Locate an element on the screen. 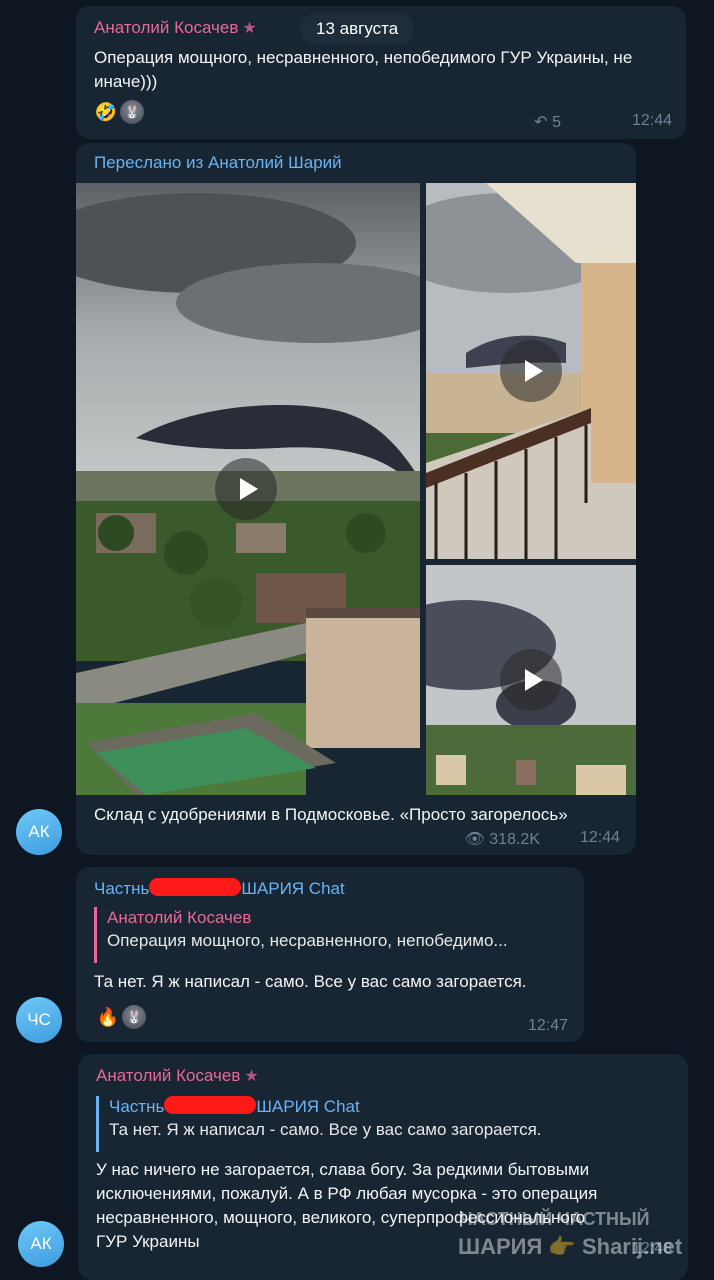  reactions-row: 🔥 🐰 is located at coordinates (121, 1017).